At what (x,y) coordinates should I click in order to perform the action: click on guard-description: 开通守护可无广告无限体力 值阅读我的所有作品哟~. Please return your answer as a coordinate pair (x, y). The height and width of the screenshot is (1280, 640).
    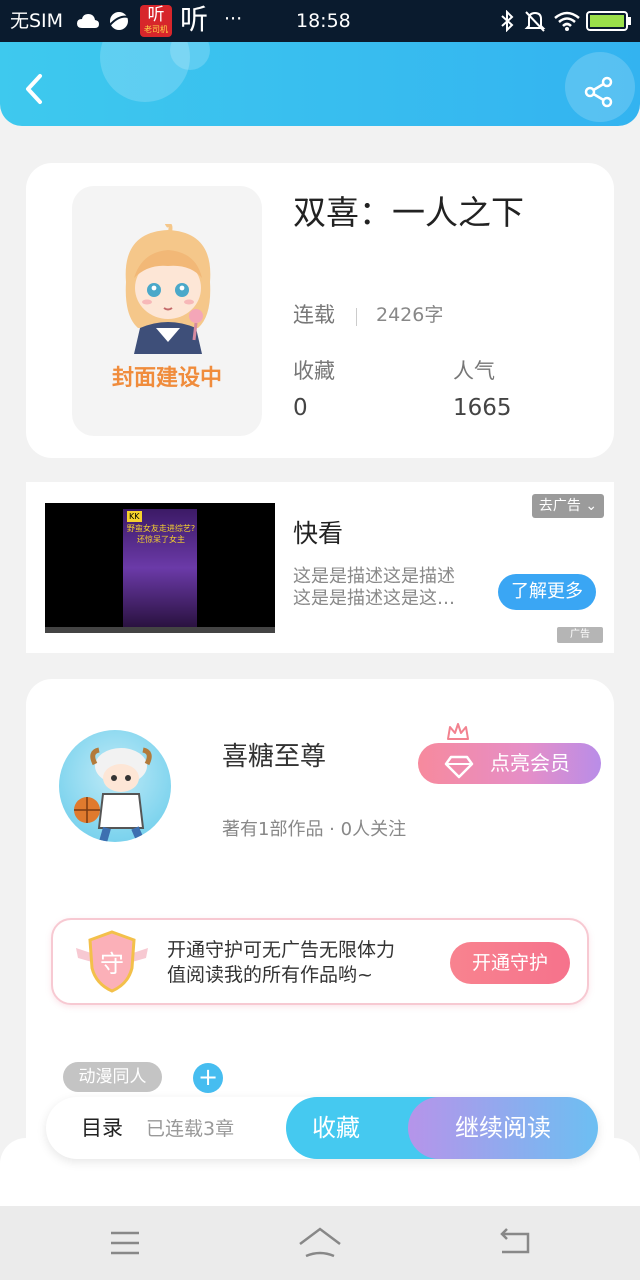
    Looking at the image, I should click on (281, 963).